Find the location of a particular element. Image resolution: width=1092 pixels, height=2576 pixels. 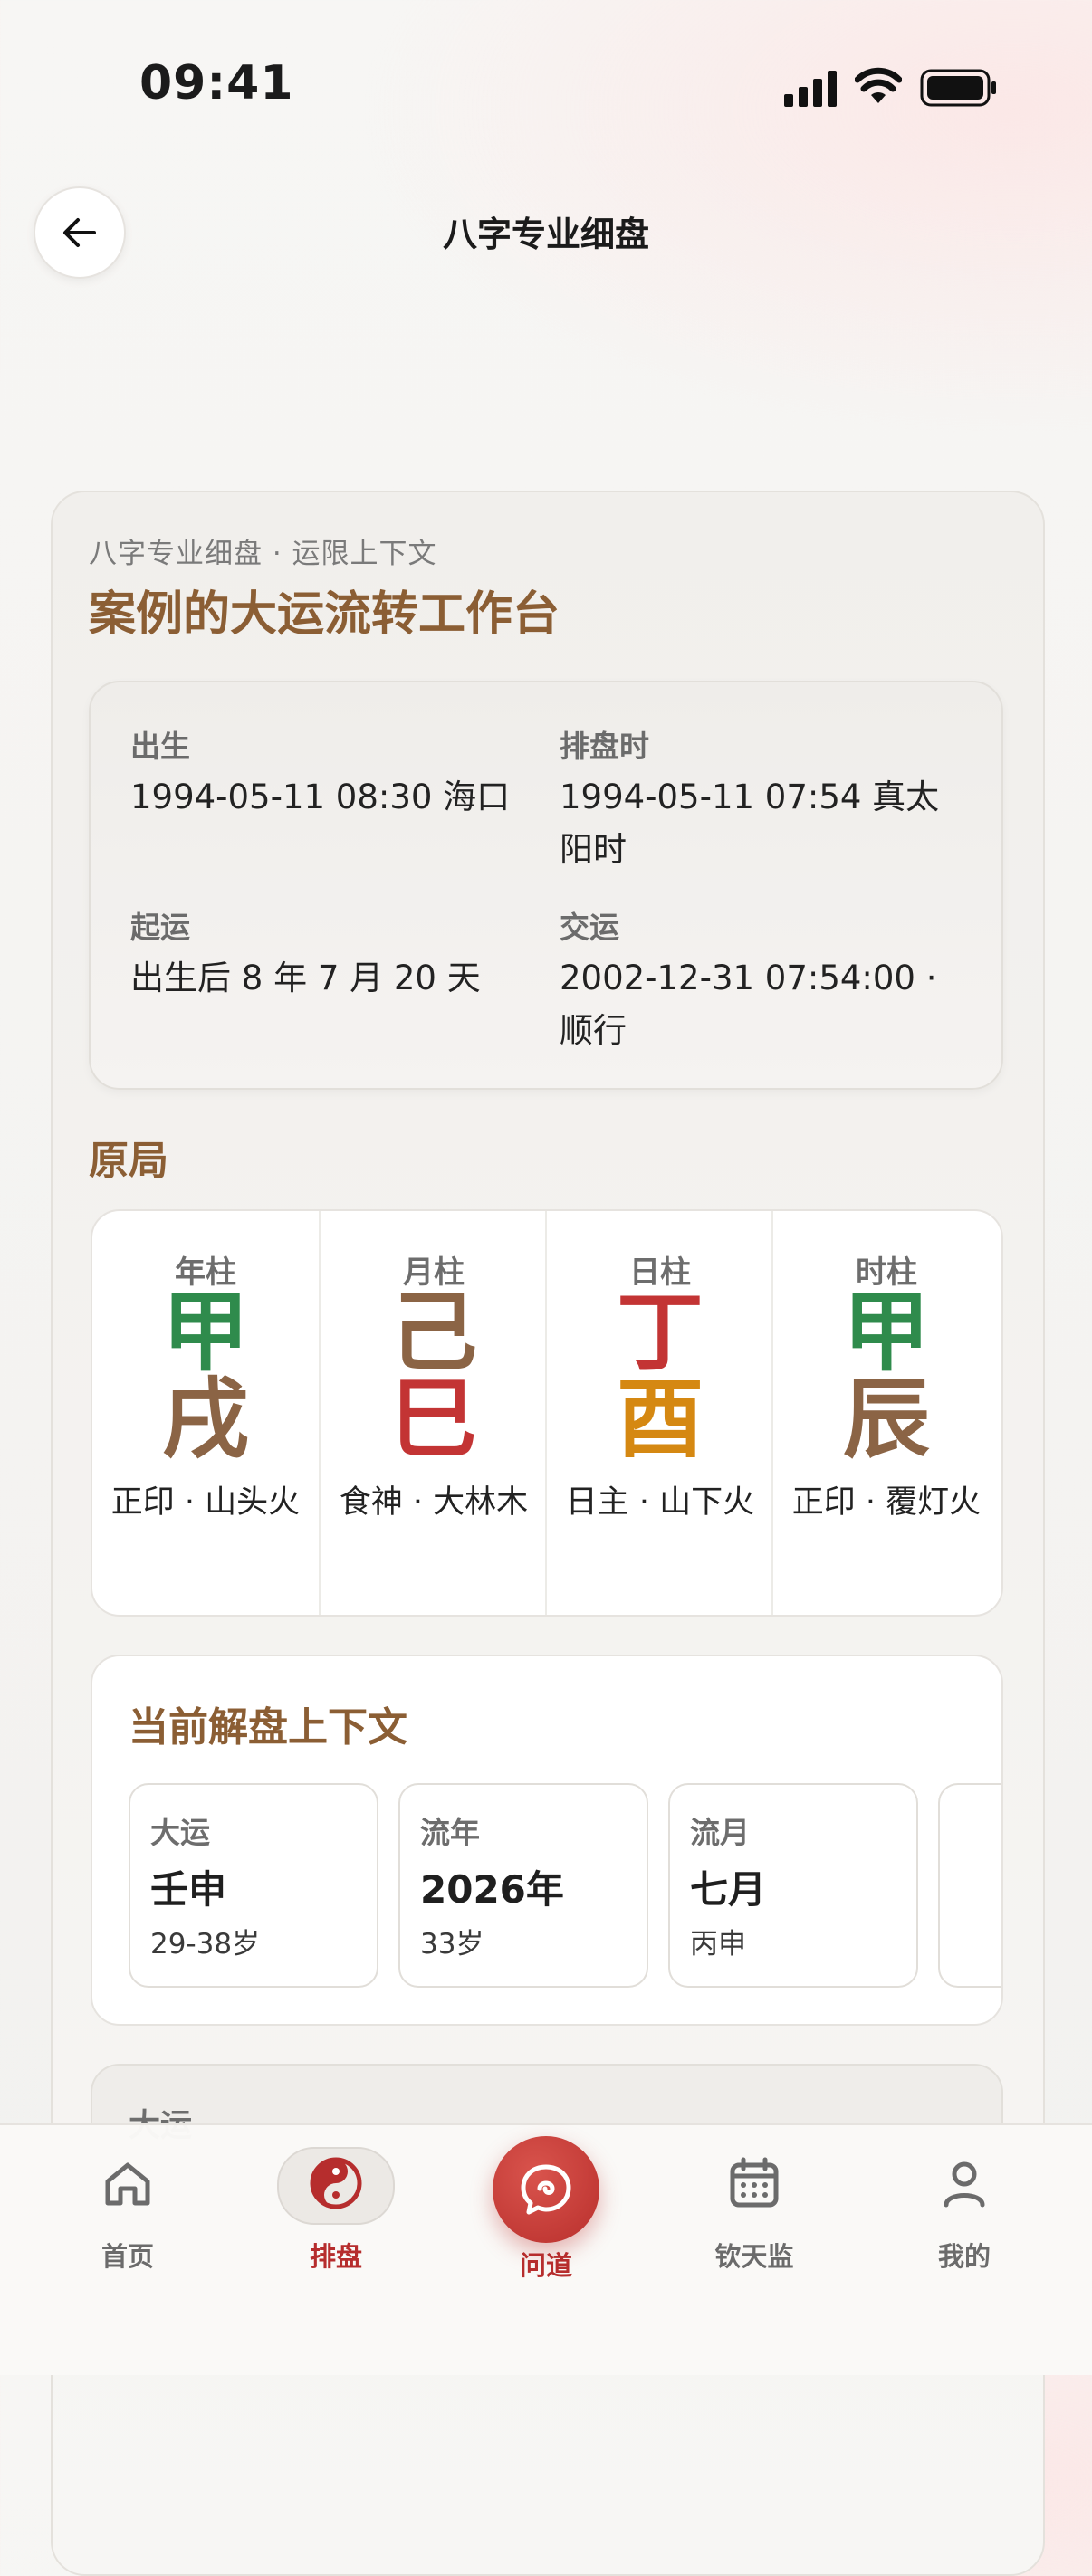

chat-icon is located at coordinates (546, 2190).